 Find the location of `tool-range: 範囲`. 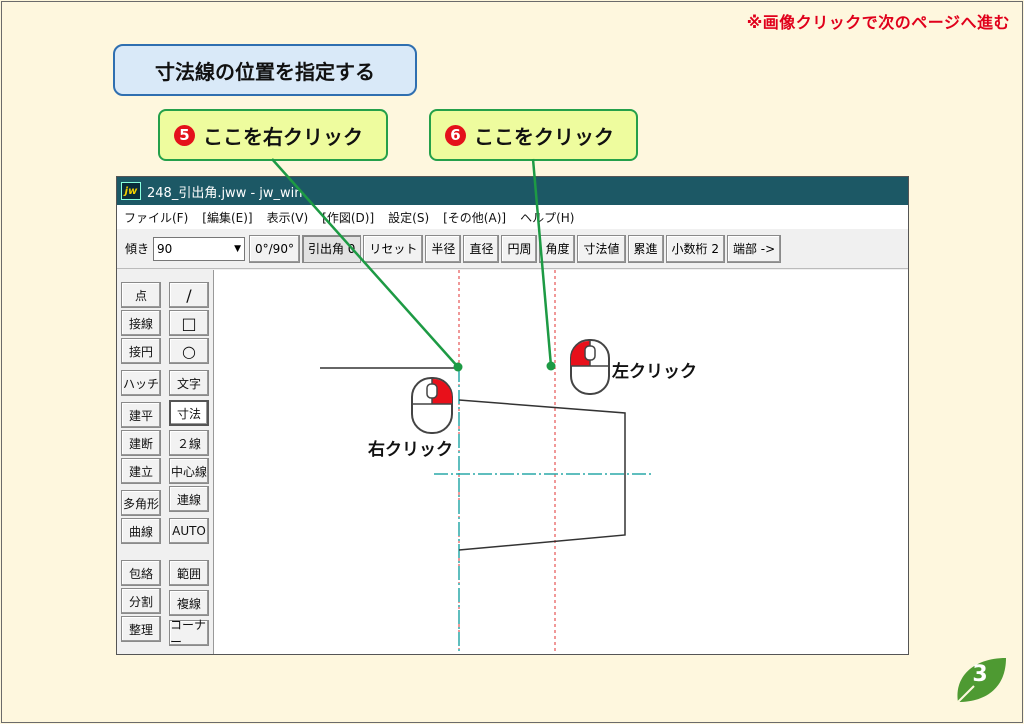

tool-range: 範囲 is located at coordinates (189, 573).